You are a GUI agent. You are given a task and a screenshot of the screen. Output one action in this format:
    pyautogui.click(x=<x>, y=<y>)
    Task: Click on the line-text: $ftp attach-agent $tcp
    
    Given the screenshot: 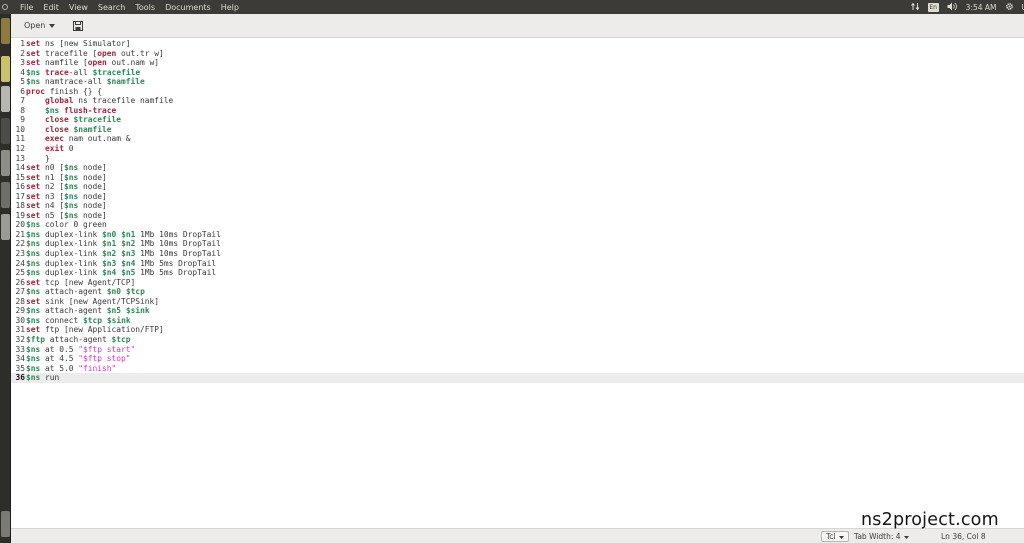 What is the action you would take?
    pyautogui.click(x=78, y=340)
    